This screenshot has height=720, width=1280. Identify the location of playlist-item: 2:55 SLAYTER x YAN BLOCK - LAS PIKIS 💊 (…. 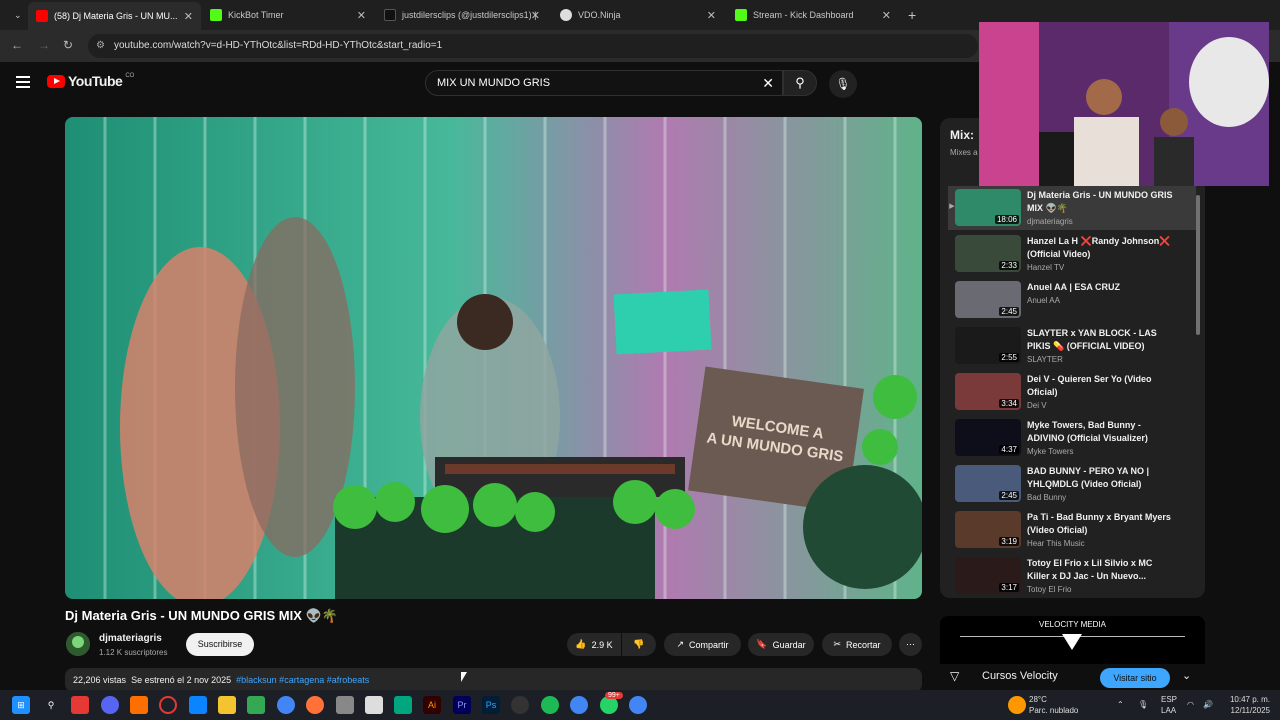
(1072, 346).